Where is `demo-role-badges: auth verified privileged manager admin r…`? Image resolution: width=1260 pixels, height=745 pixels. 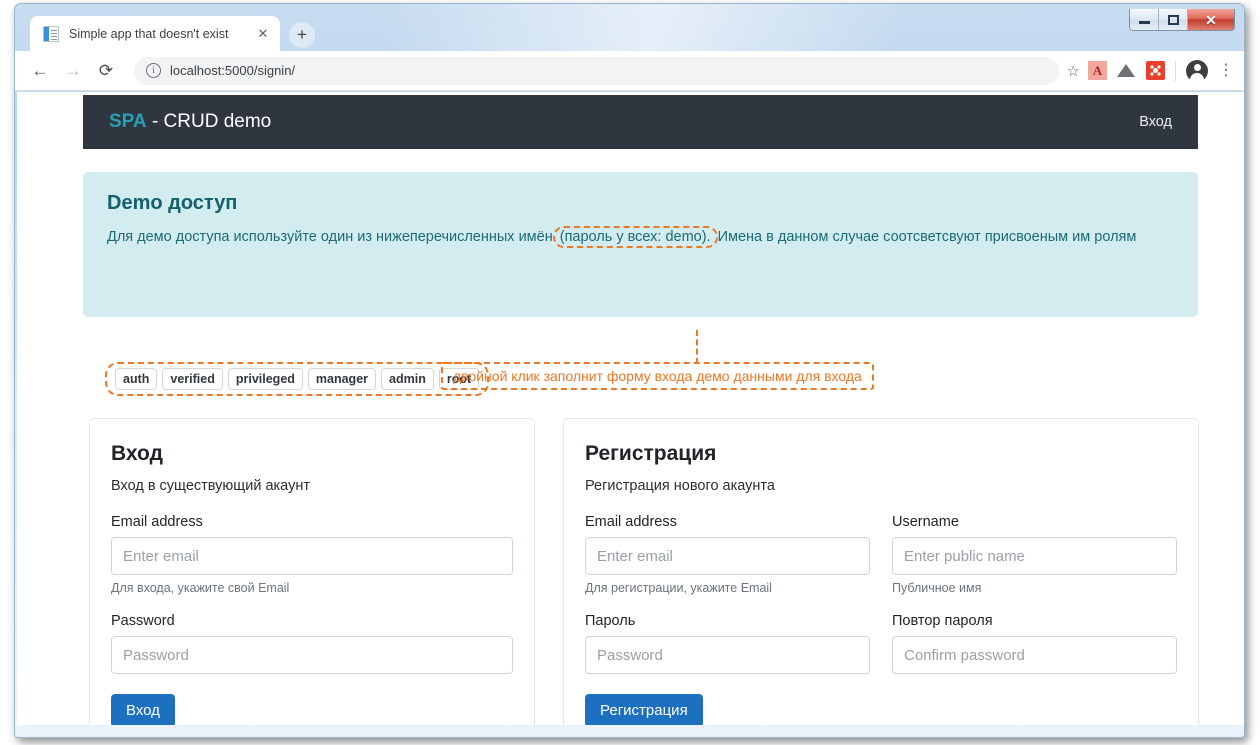
demo-role-badges: auth verified privileged manager admin r… is located at coordinates (297, 379).